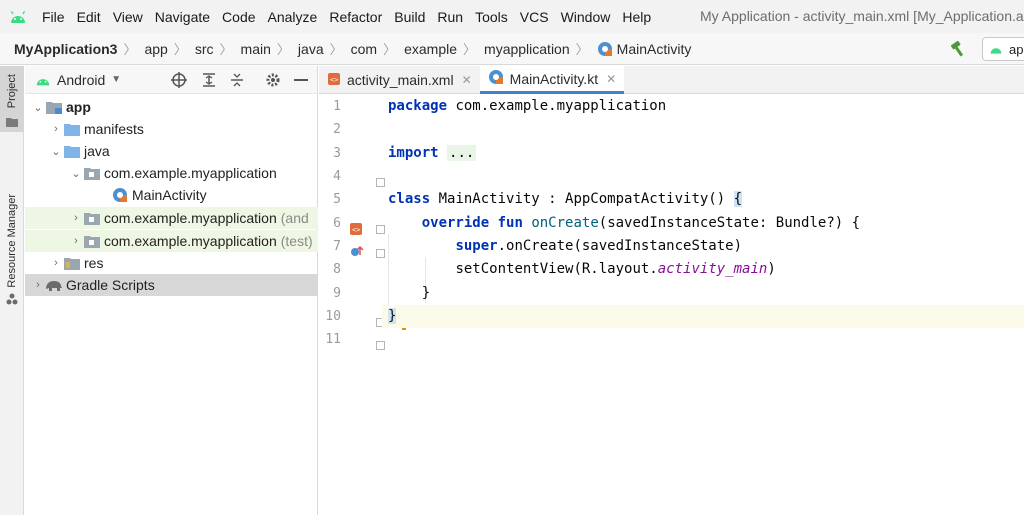 The width and height of the screenshot is (1024, 515). What do you see at coordinates (360, 49) in the screenshot?
I see `breadcrumb-com: com` at bounding box center [360, 49].